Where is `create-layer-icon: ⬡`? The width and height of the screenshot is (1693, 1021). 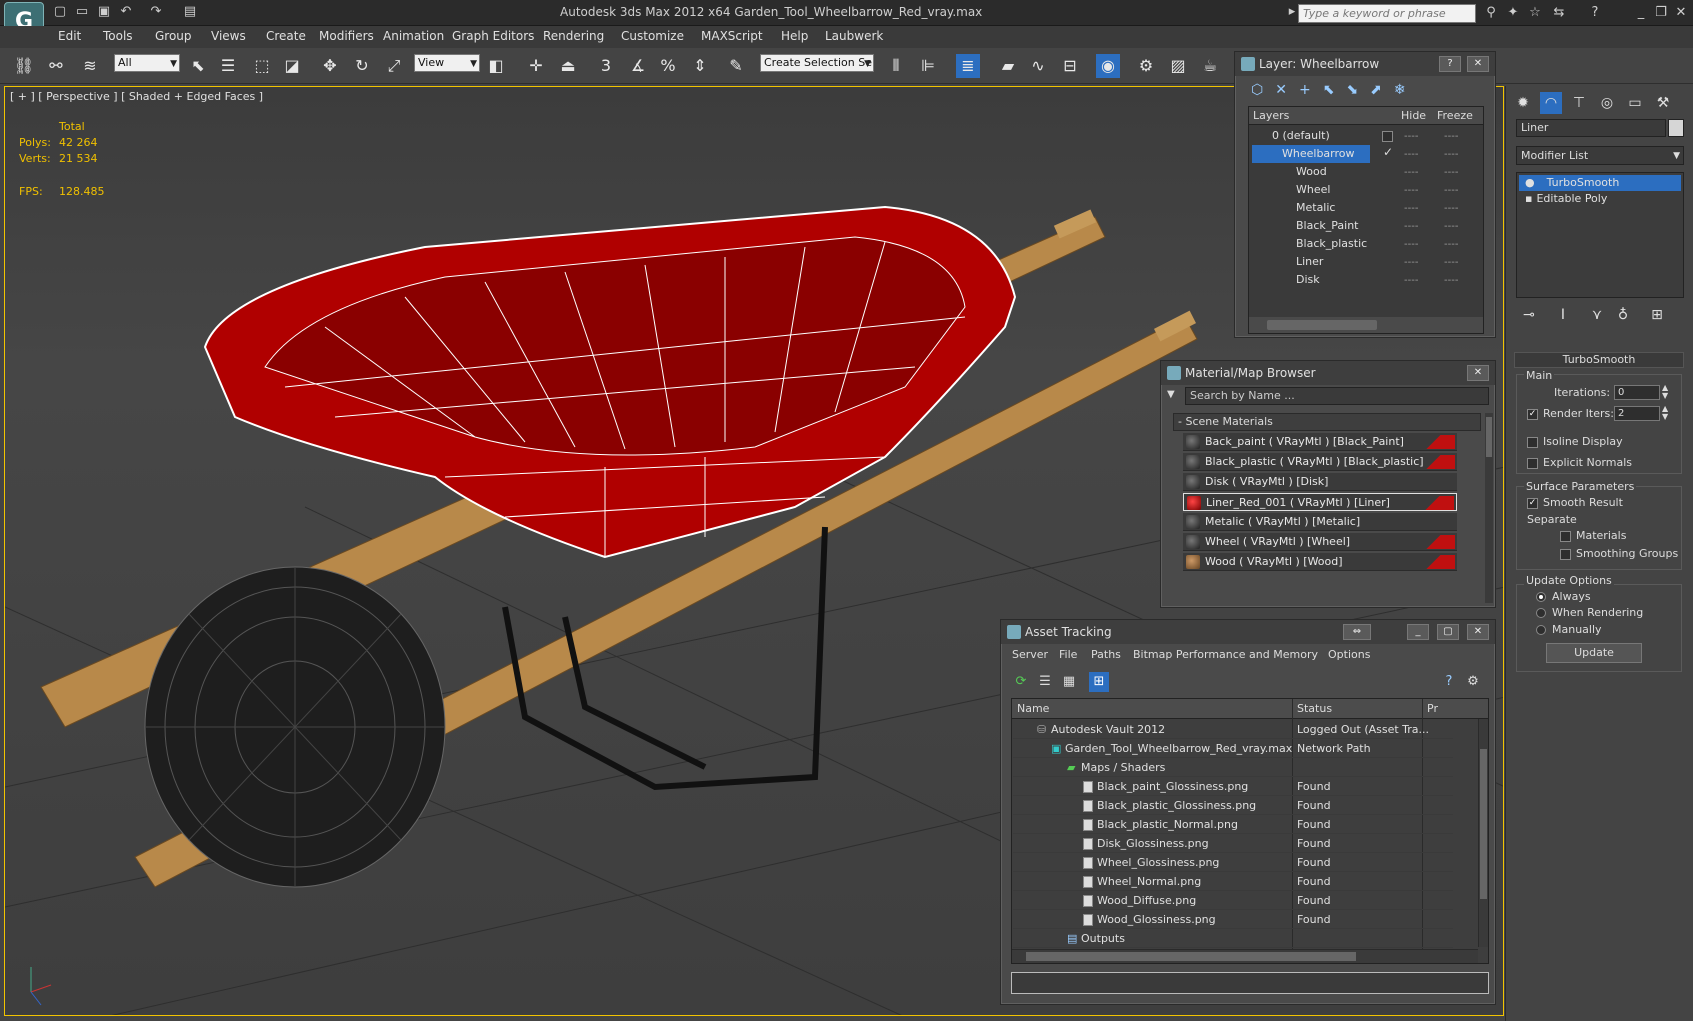
create-layer-icon: ⬡ is located at coordinates (1263, 90).